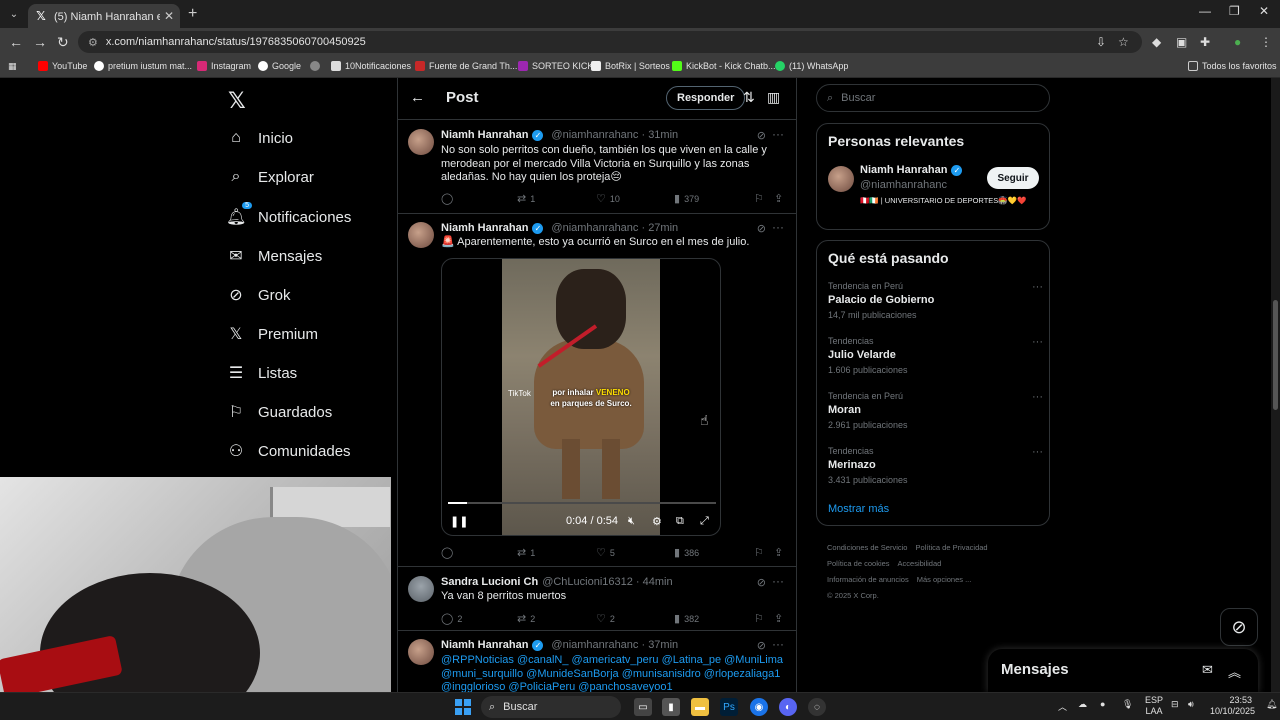  What do you see at coordinates (1123, 670) in the screenshot?
I see `messages-drawer: Mensajes ✉ ︽` at bounding box center [1123, 670].